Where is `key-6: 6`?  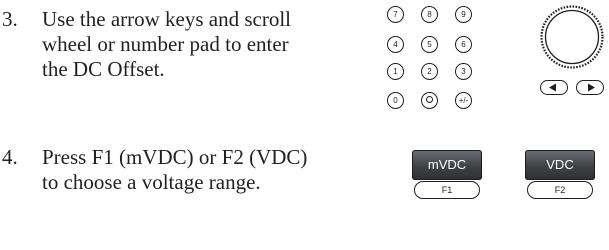
key-6: 6 is located at coordinates (463, 44).